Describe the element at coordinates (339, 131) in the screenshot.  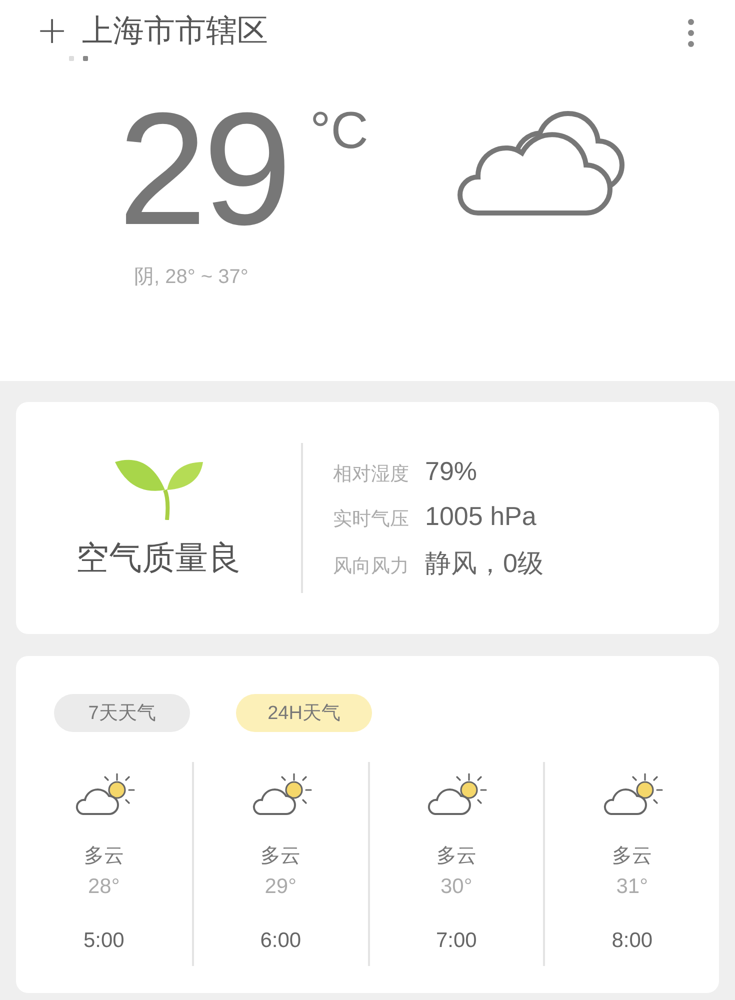
I see `temperature-unit: °C` at that location.